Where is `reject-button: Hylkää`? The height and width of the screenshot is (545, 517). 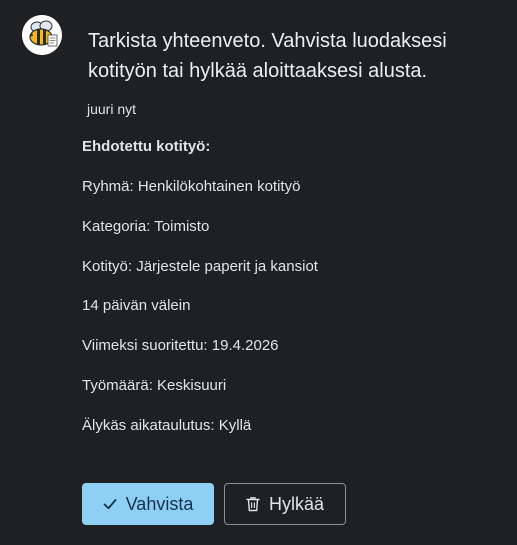 reject-button: Hylkää is located at coordinates (285, 504).